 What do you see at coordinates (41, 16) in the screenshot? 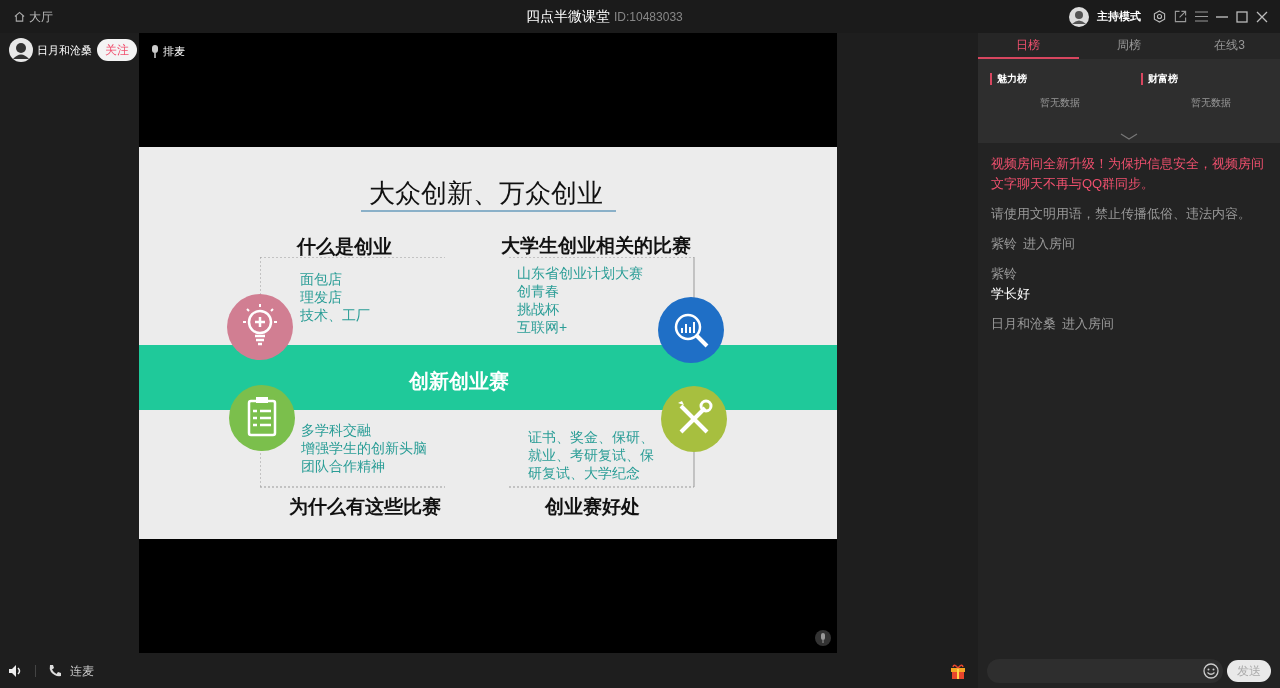
I see `home-link: 大厅` at bounding box center [41, 16].